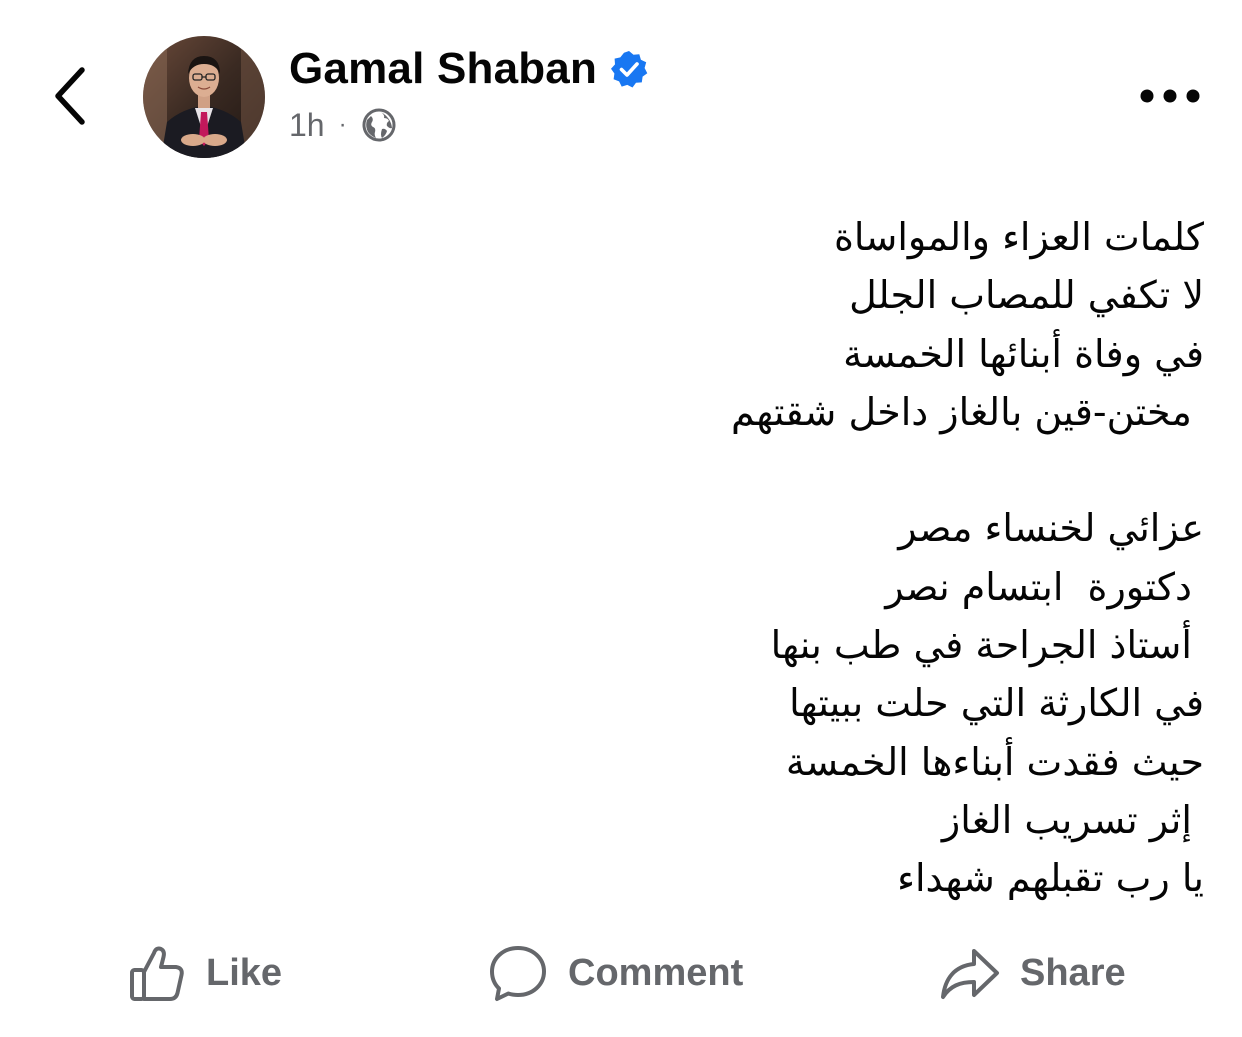  I want to click on comment-button: Comment, so click(615, 973).